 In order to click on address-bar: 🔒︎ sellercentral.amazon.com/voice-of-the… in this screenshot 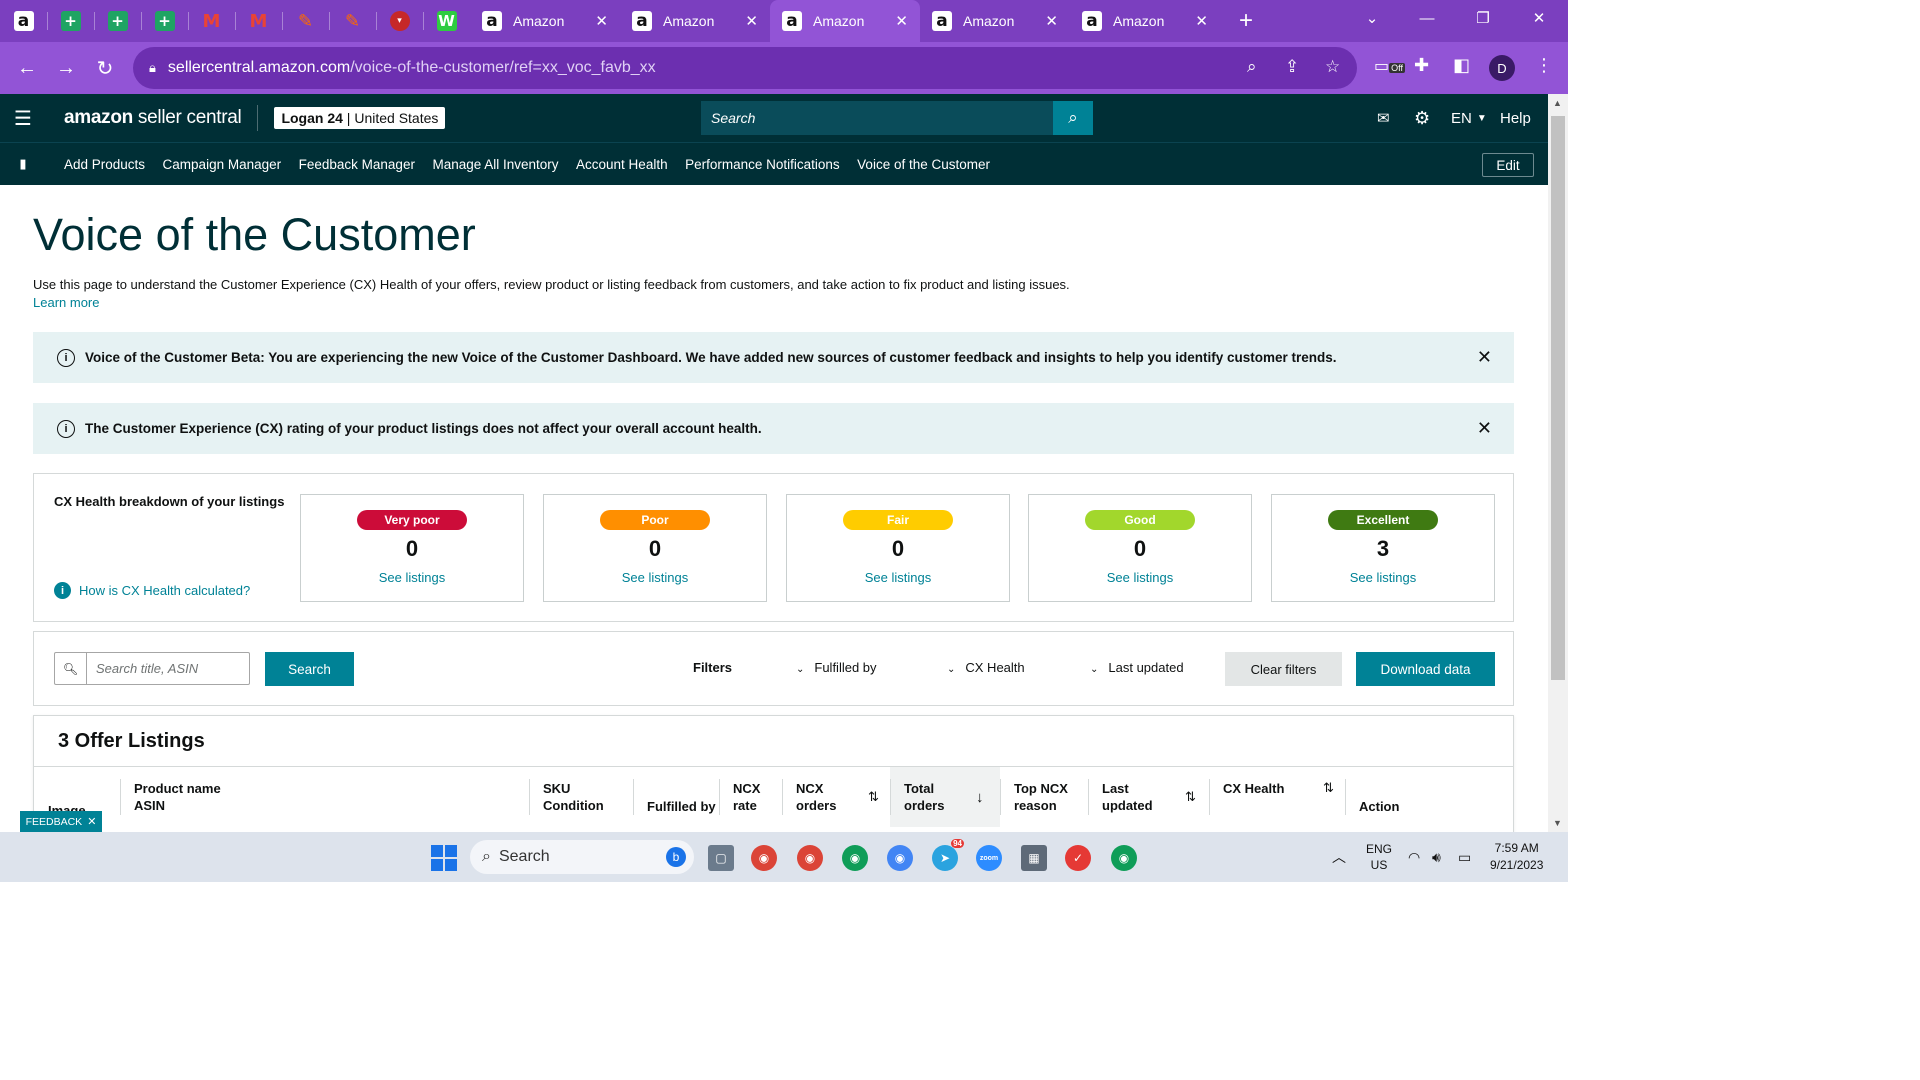, I will do `click(745, 68)`.